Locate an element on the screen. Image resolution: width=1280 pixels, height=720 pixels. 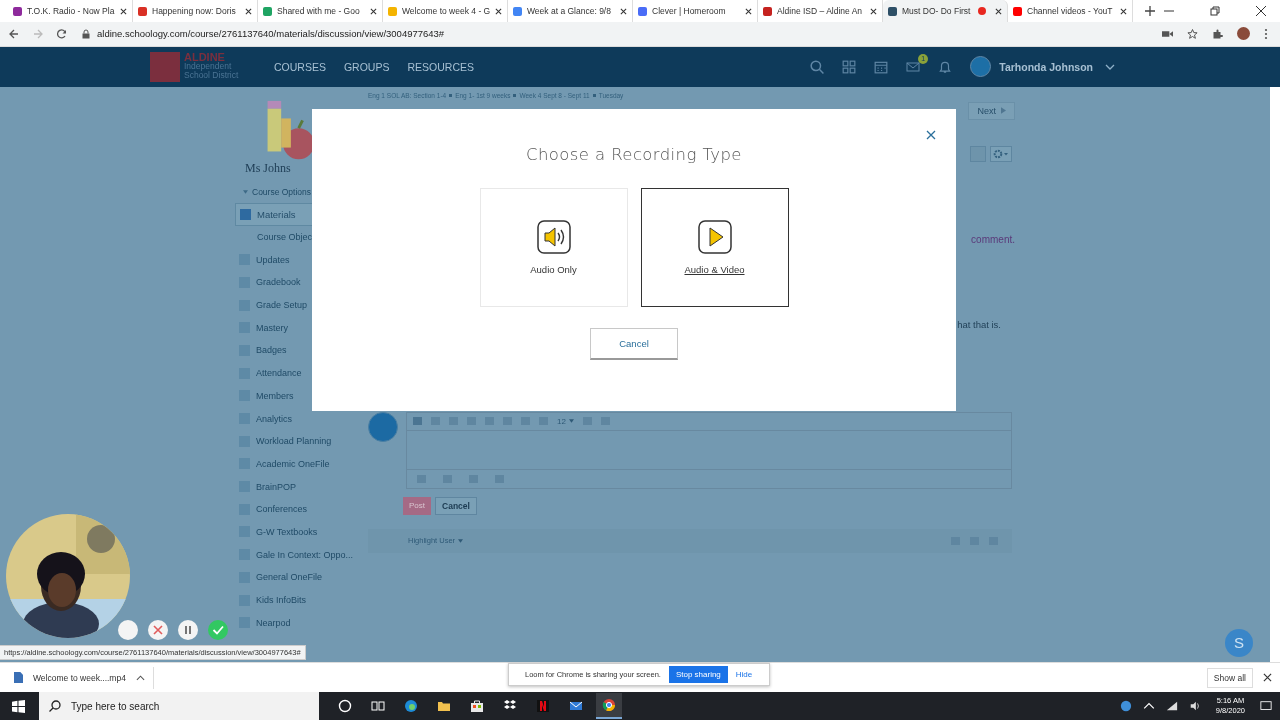
comment-editor: 12 is located at coordinates (709, 450).